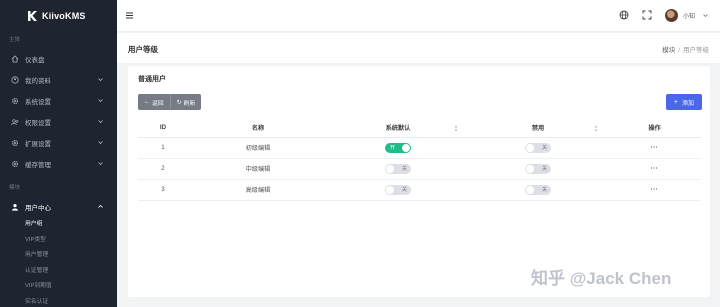 The height and width of the screenshot is (307, 720). Describe the element at coordinates (15, 188) in the screenshot. I see `sidebar-section-module: 模块` at that location.